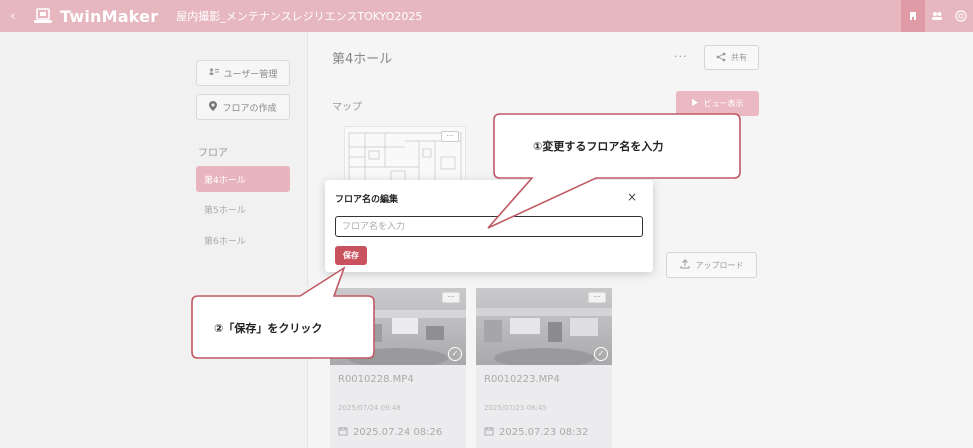  I want to click on user-management-button: ユーザー管理, so click(243, 73).